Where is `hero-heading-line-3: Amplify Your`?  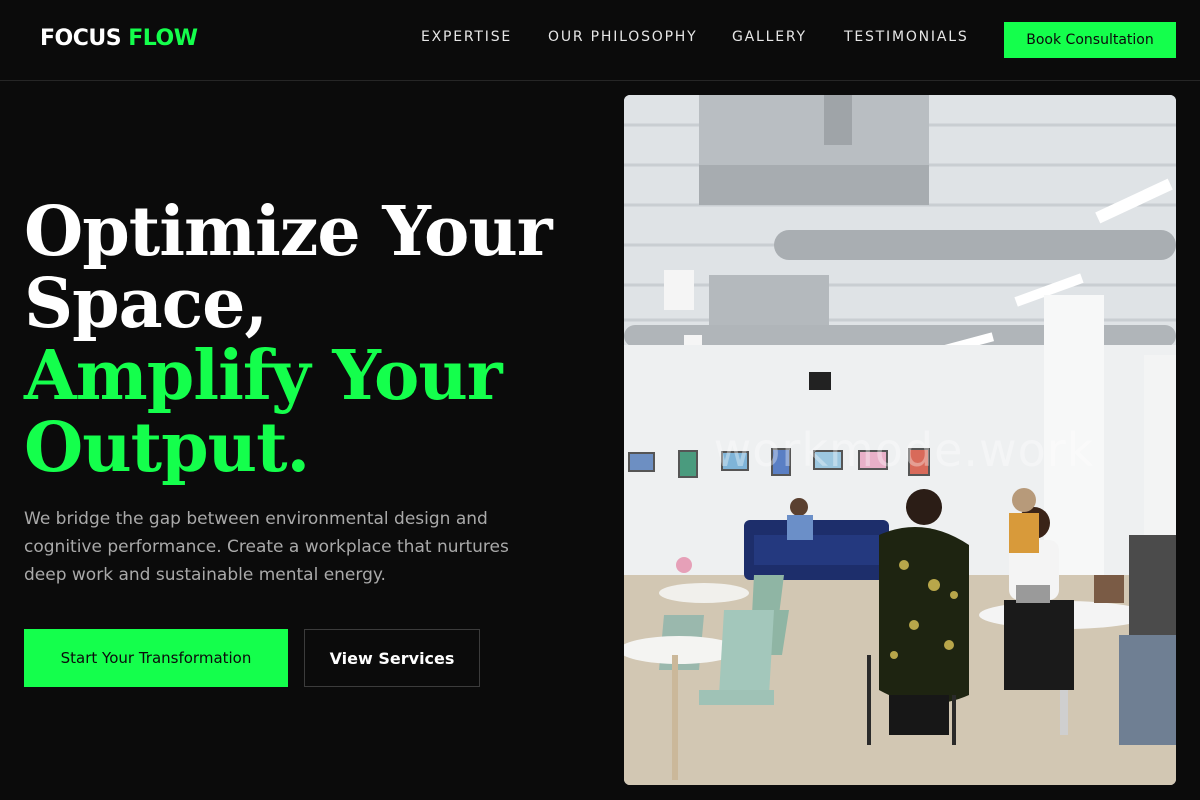 hero-heading-line-3: Amplify Your is located at coordinates (263, 376).